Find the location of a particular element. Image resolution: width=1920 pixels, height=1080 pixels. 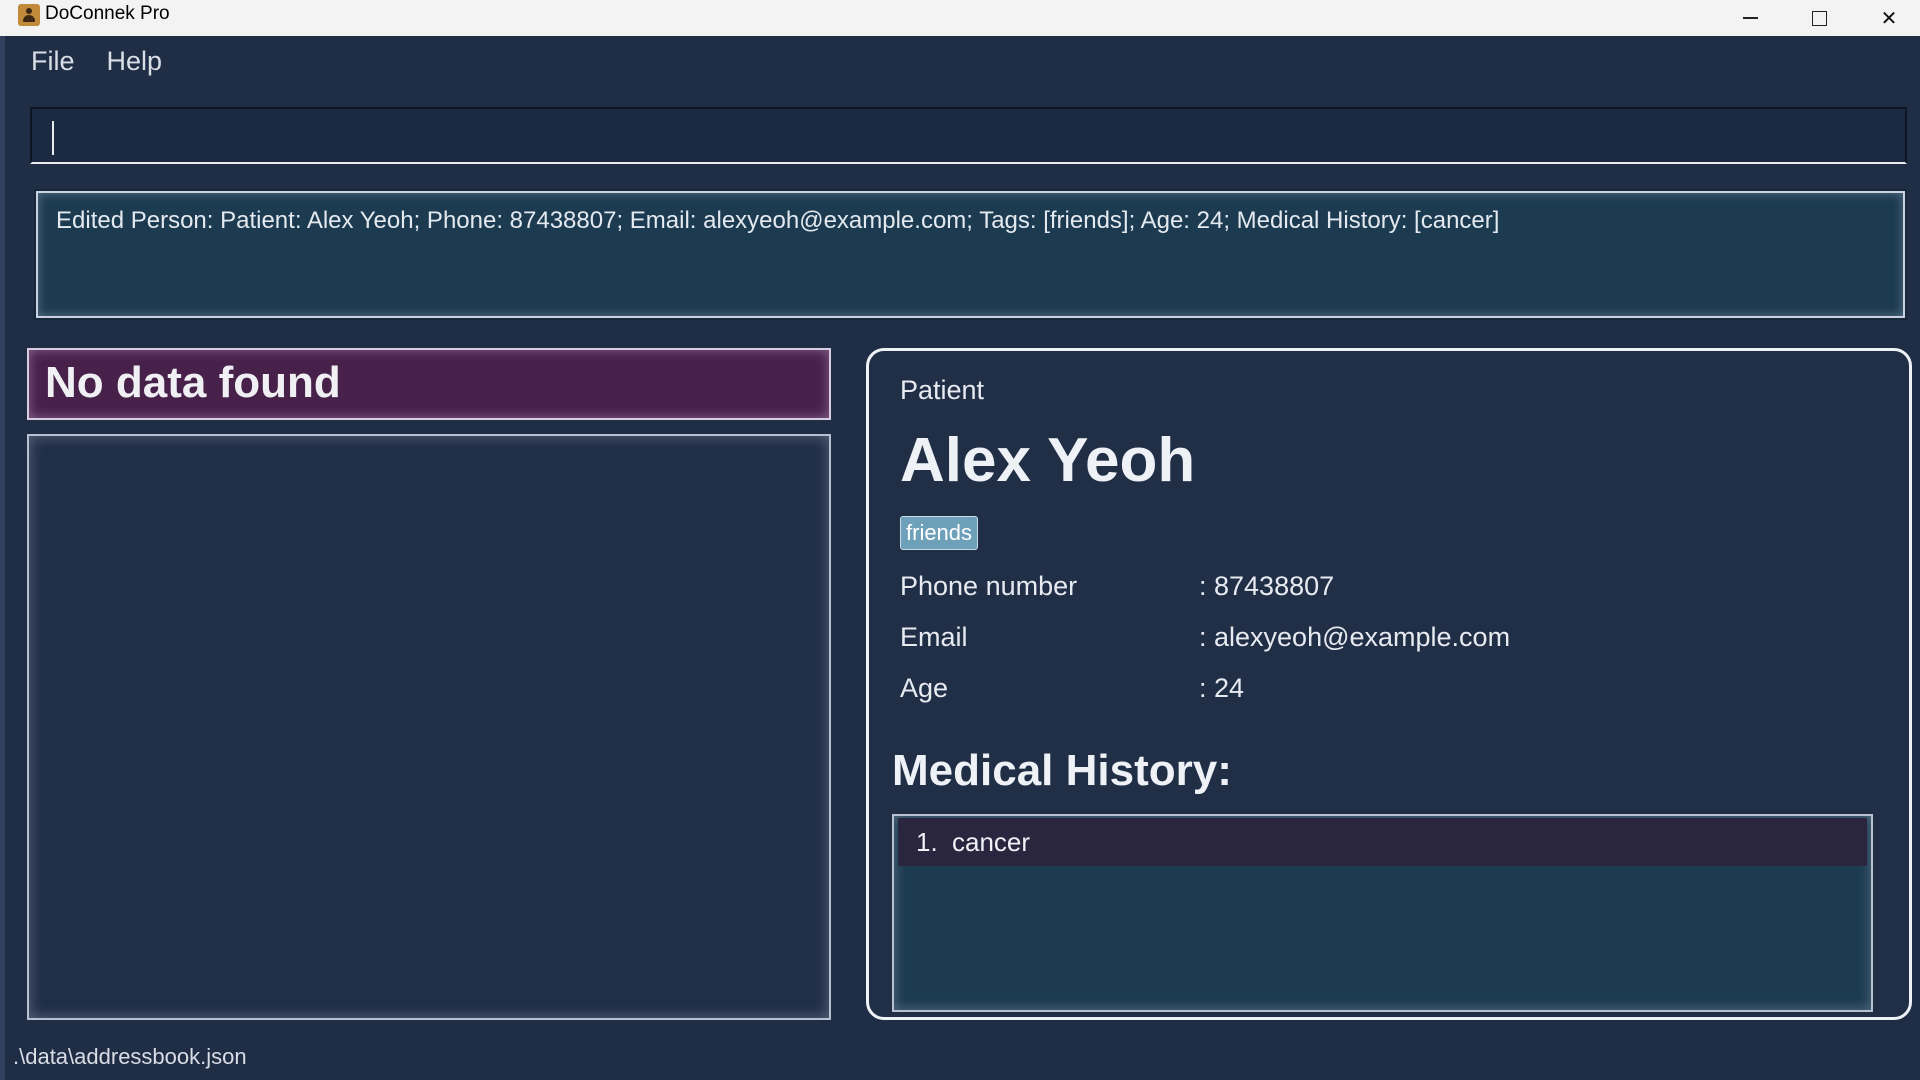

menu-file: File is located at coordinates (53, 66).